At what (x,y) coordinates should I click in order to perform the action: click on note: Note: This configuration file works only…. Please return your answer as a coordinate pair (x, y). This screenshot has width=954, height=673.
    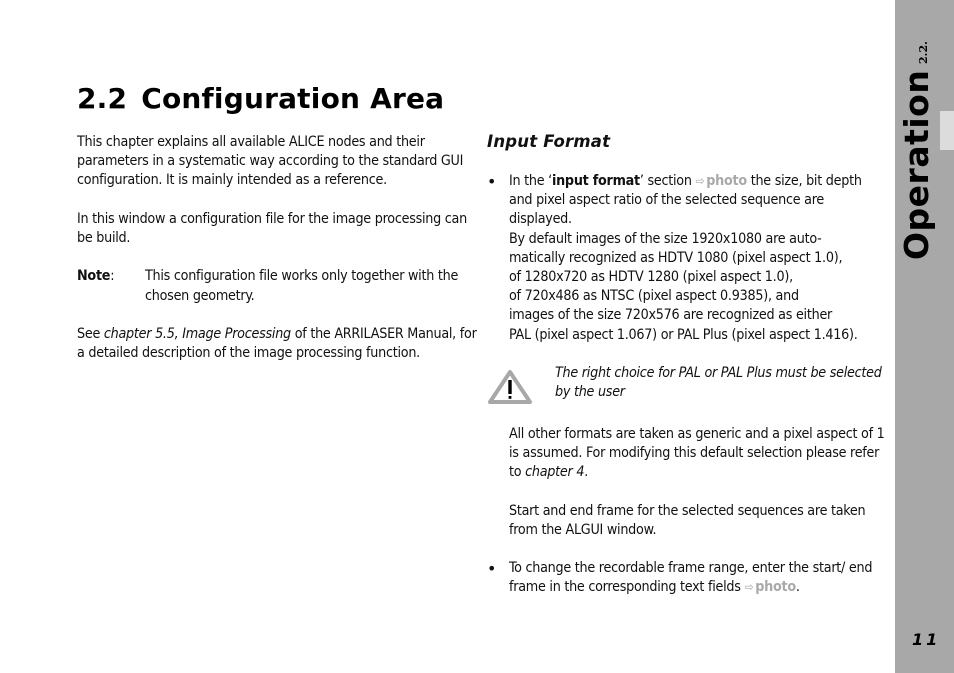
    Looking at the image, I should click on (277, 286).